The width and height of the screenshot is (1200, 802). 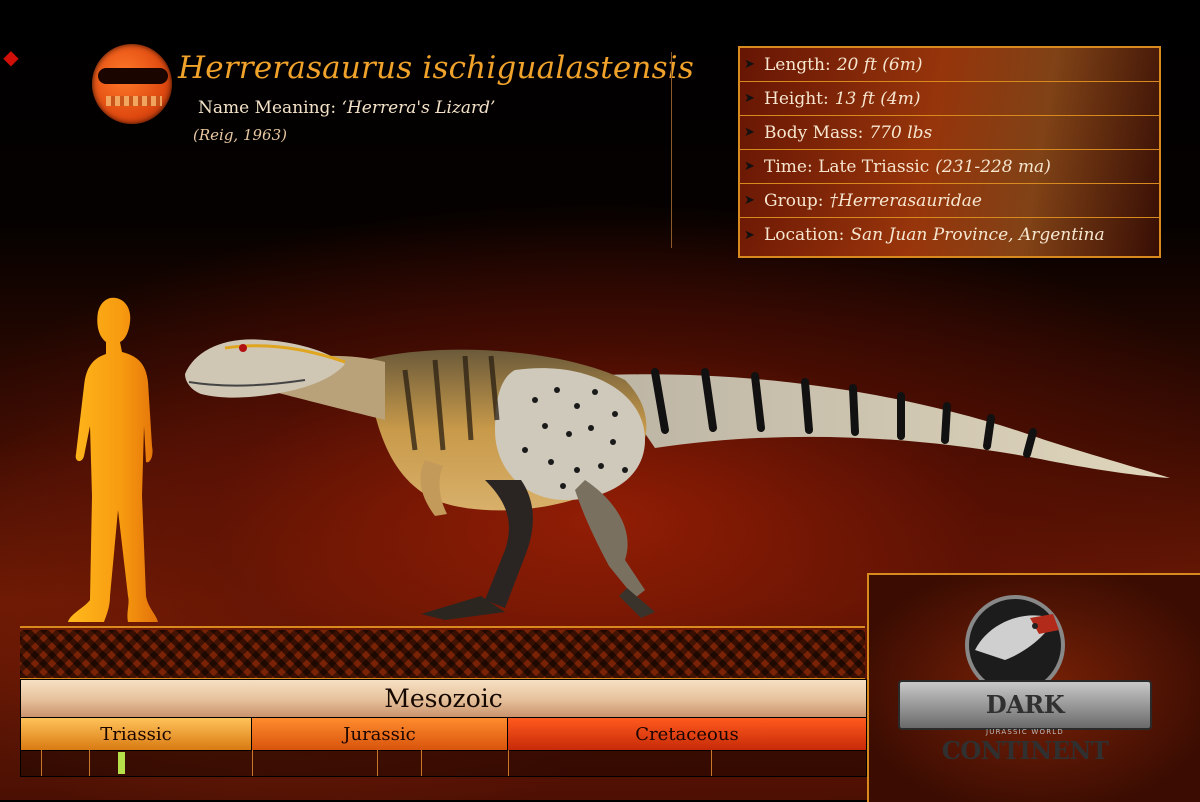 What do you see at coordinates (949, 99) in the screenshot?
I see `fact-row-height: ➤ Height: 13 ft (4m)` at bounding box center [949, 99].